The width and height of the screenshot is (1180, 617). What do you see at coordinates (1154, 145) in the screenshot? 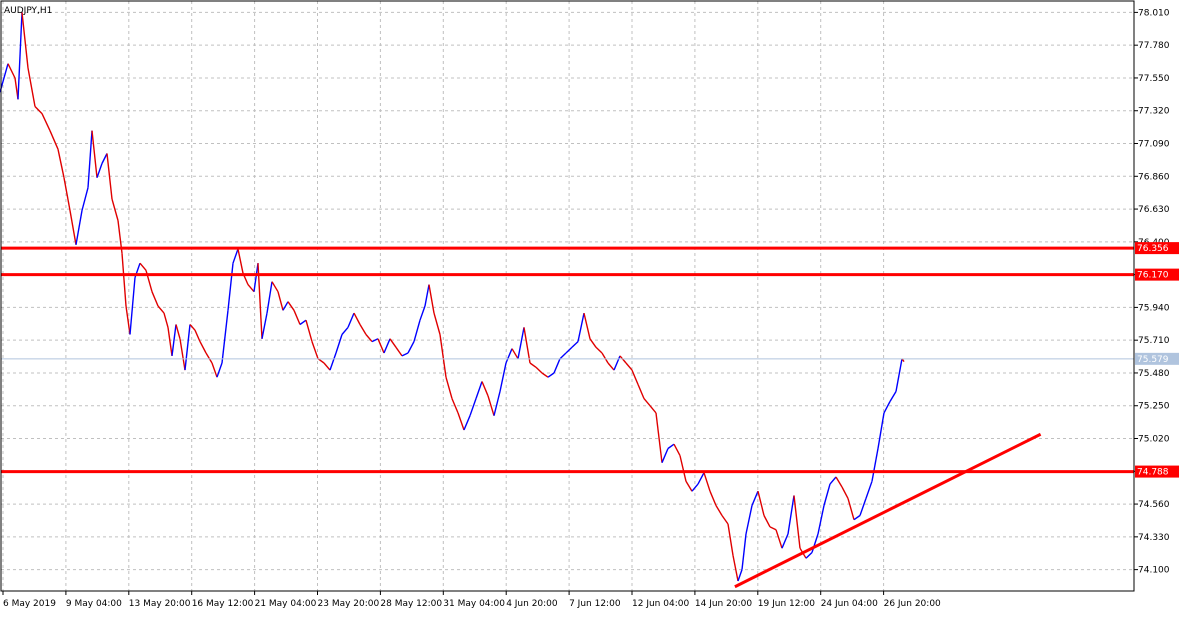
I see `y-tick-label: 77.090` at bounding box center [1154, 145].